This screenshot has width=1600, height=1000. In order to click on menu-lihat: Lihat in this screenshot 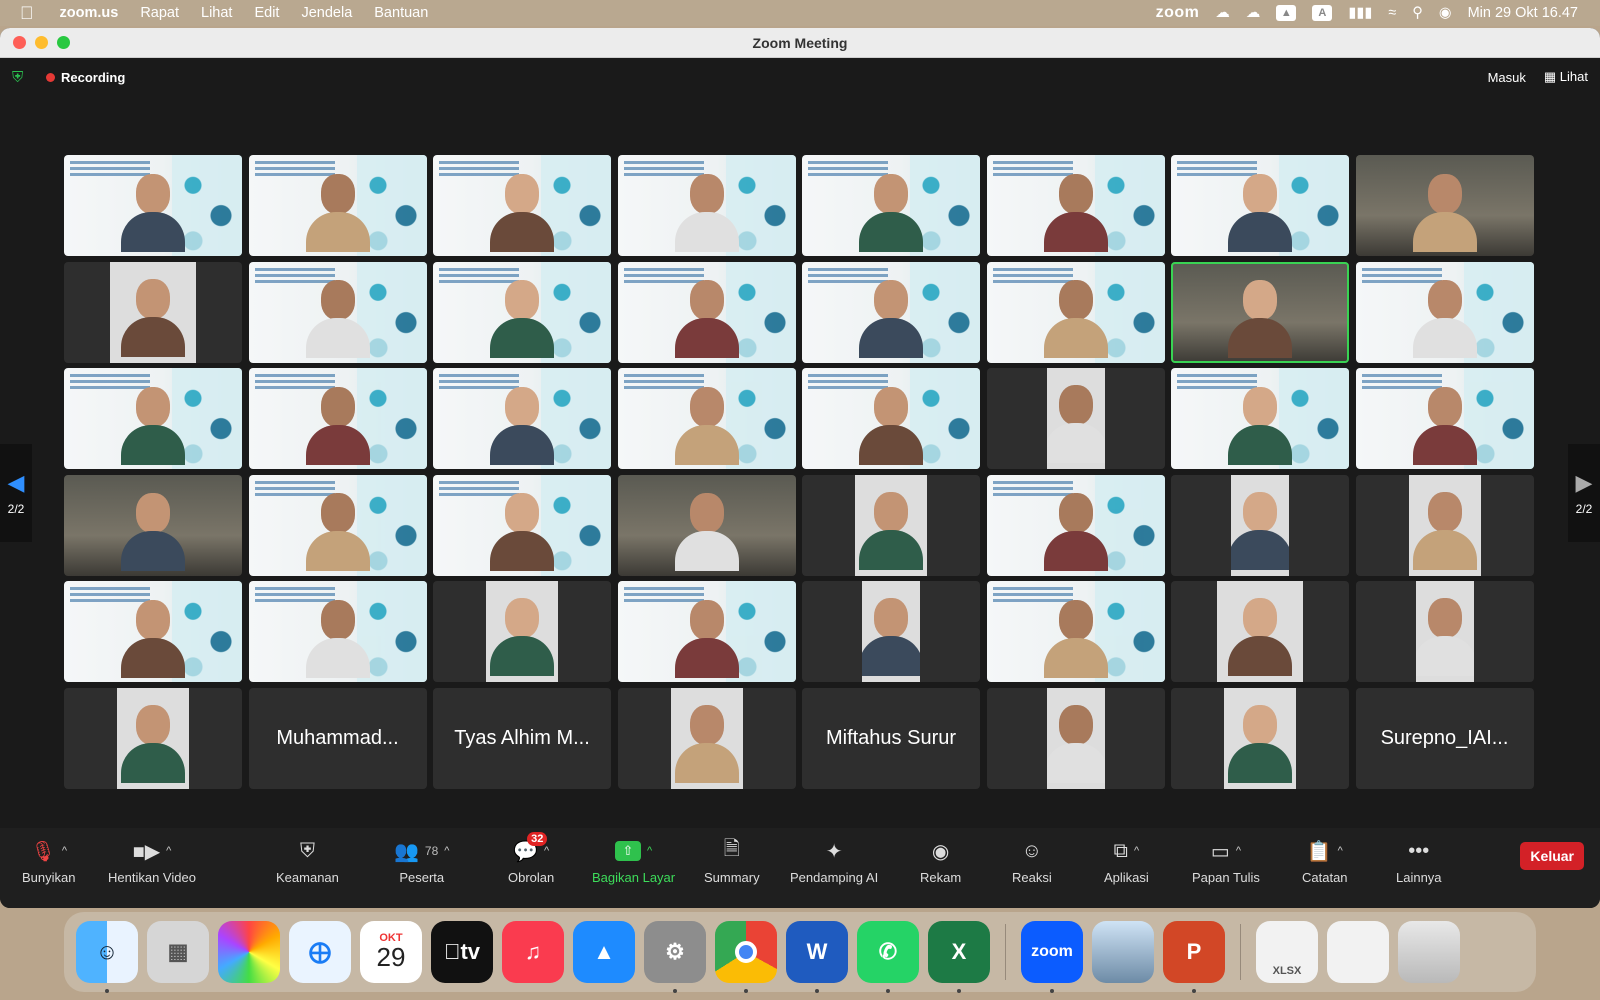, I will do `click(216, 13)`.